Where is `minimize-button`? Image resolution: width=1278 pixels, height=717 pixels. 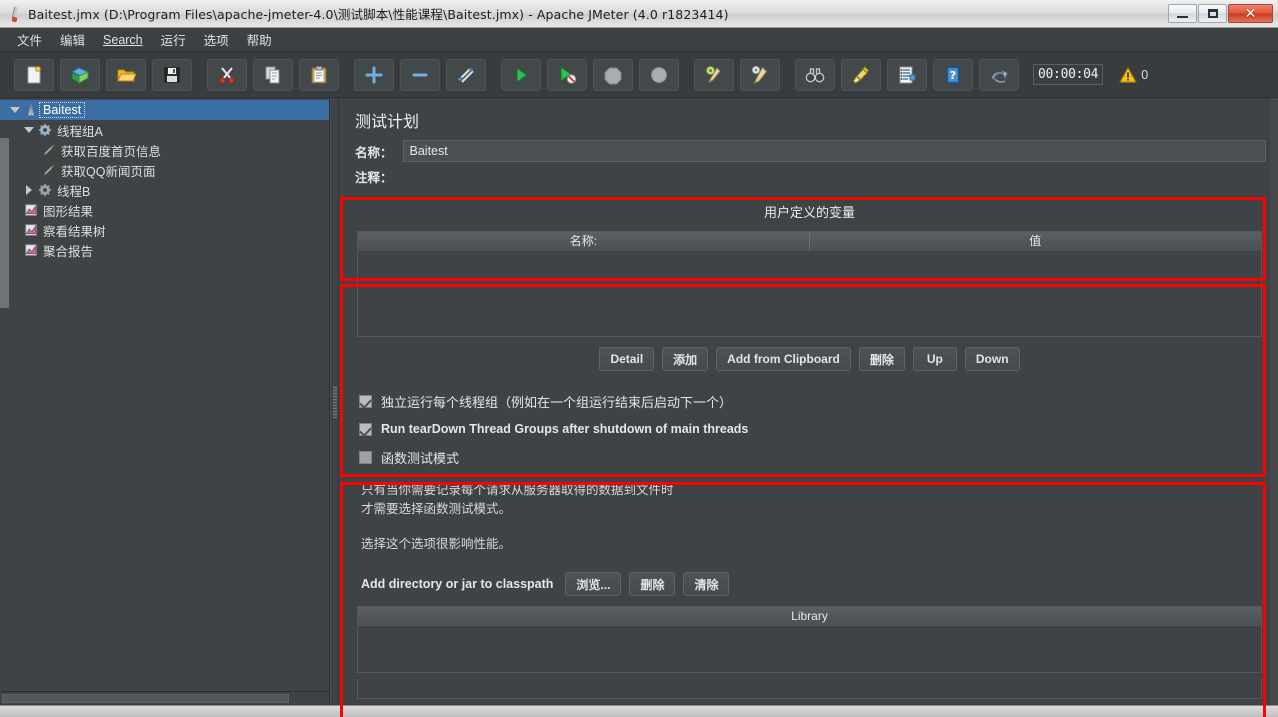 minimize-button is located at coordinates (1182, 13).